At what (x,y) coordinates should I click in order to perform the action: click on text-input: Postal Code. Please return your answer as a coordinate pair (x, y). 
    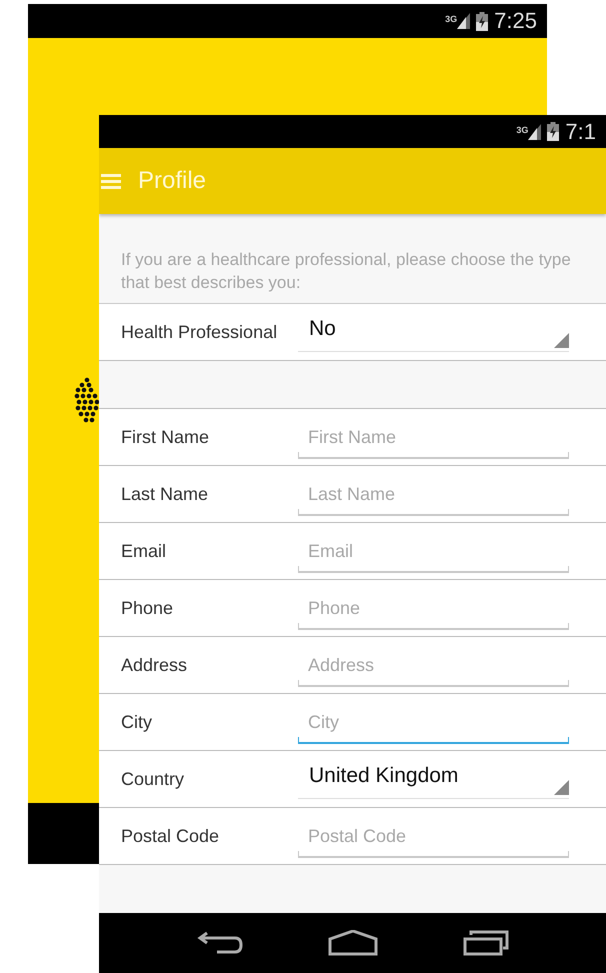
    Looking at the image, I should click on (433, 836).